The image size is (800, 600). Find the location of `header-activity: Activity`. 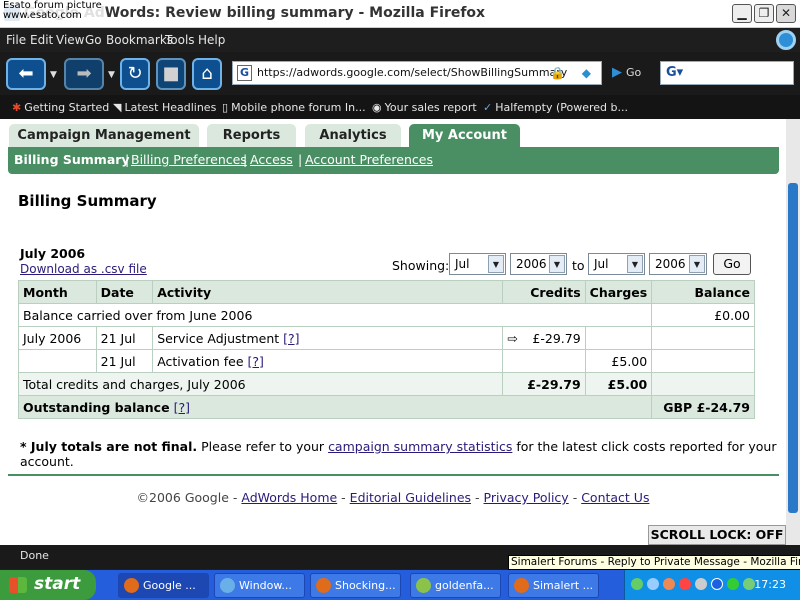

header-activity: Activity is located at coordinates (328, 292).